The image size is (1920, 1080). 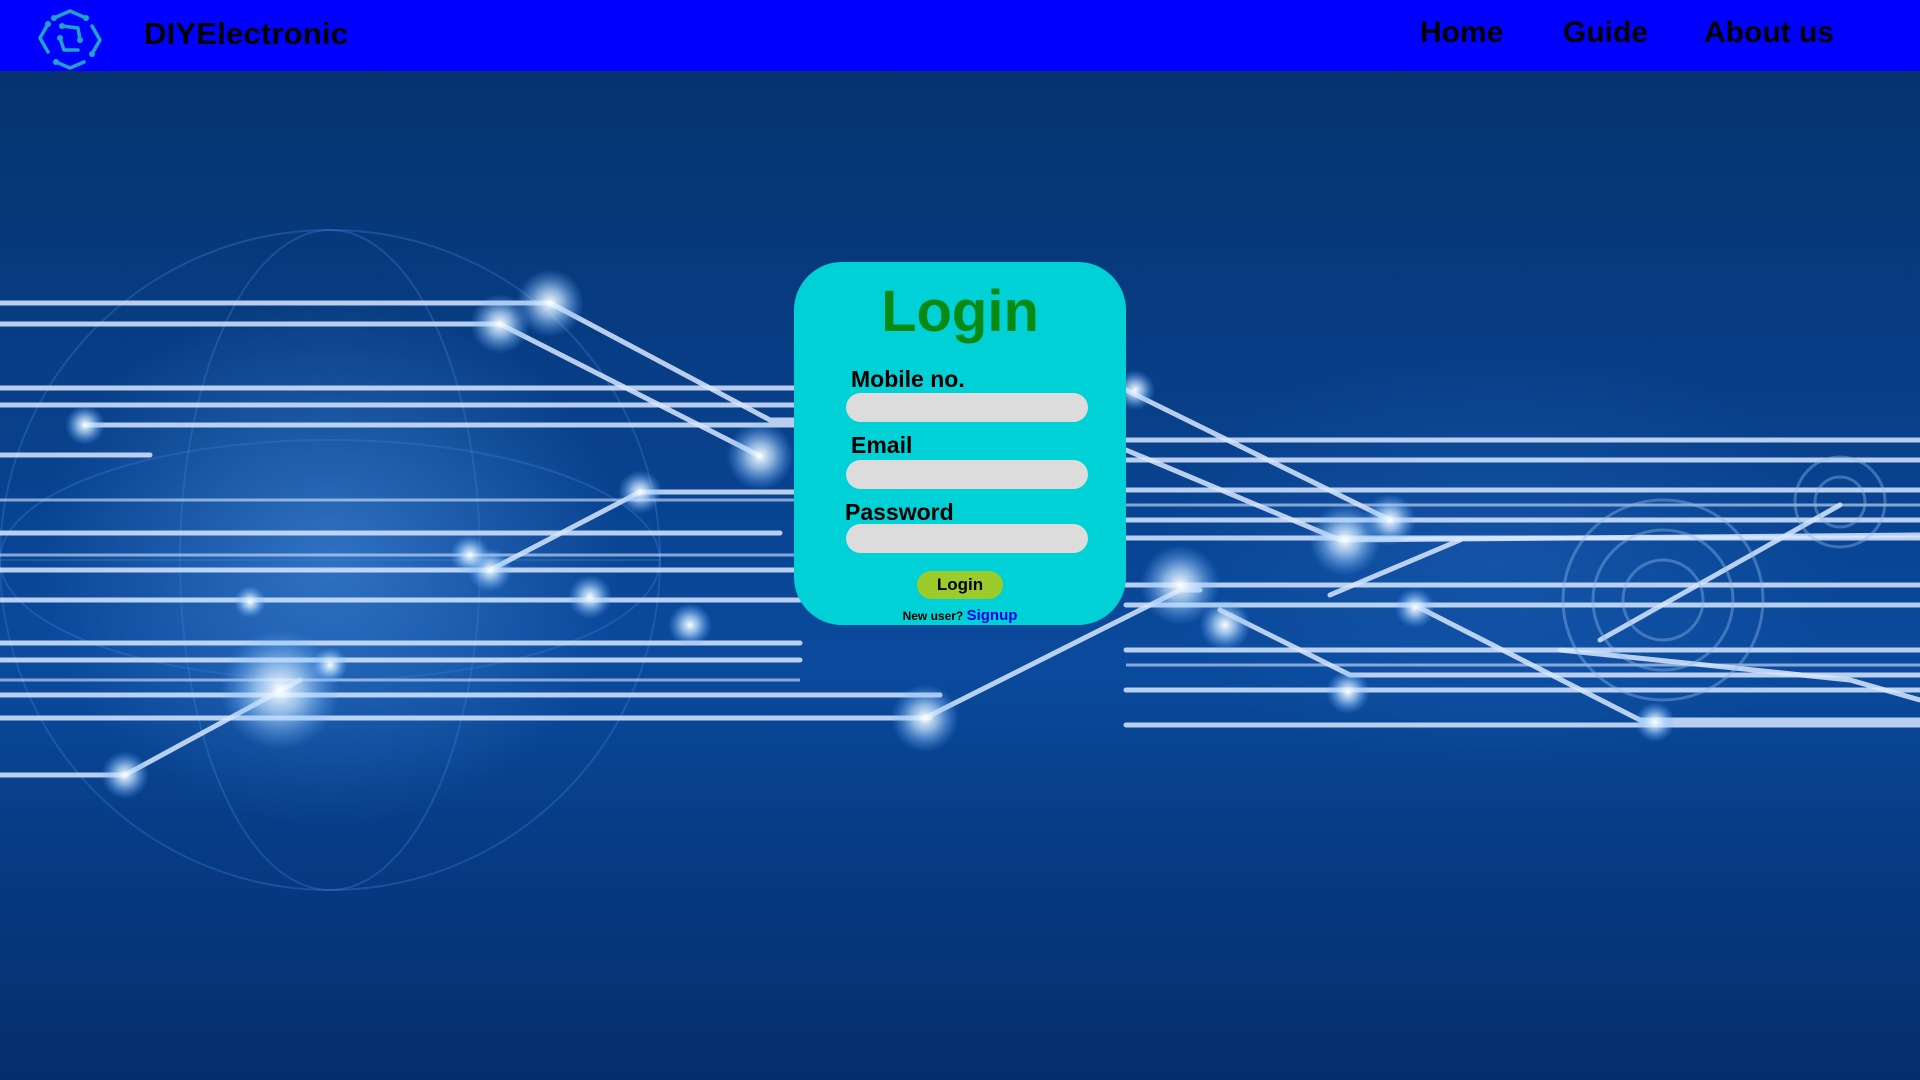 What do you see at coordinates (960, 35) in the screenshot?
I see `top-navbar: DIYElectronic Home Guide About us` at bounding box center [960, 35].